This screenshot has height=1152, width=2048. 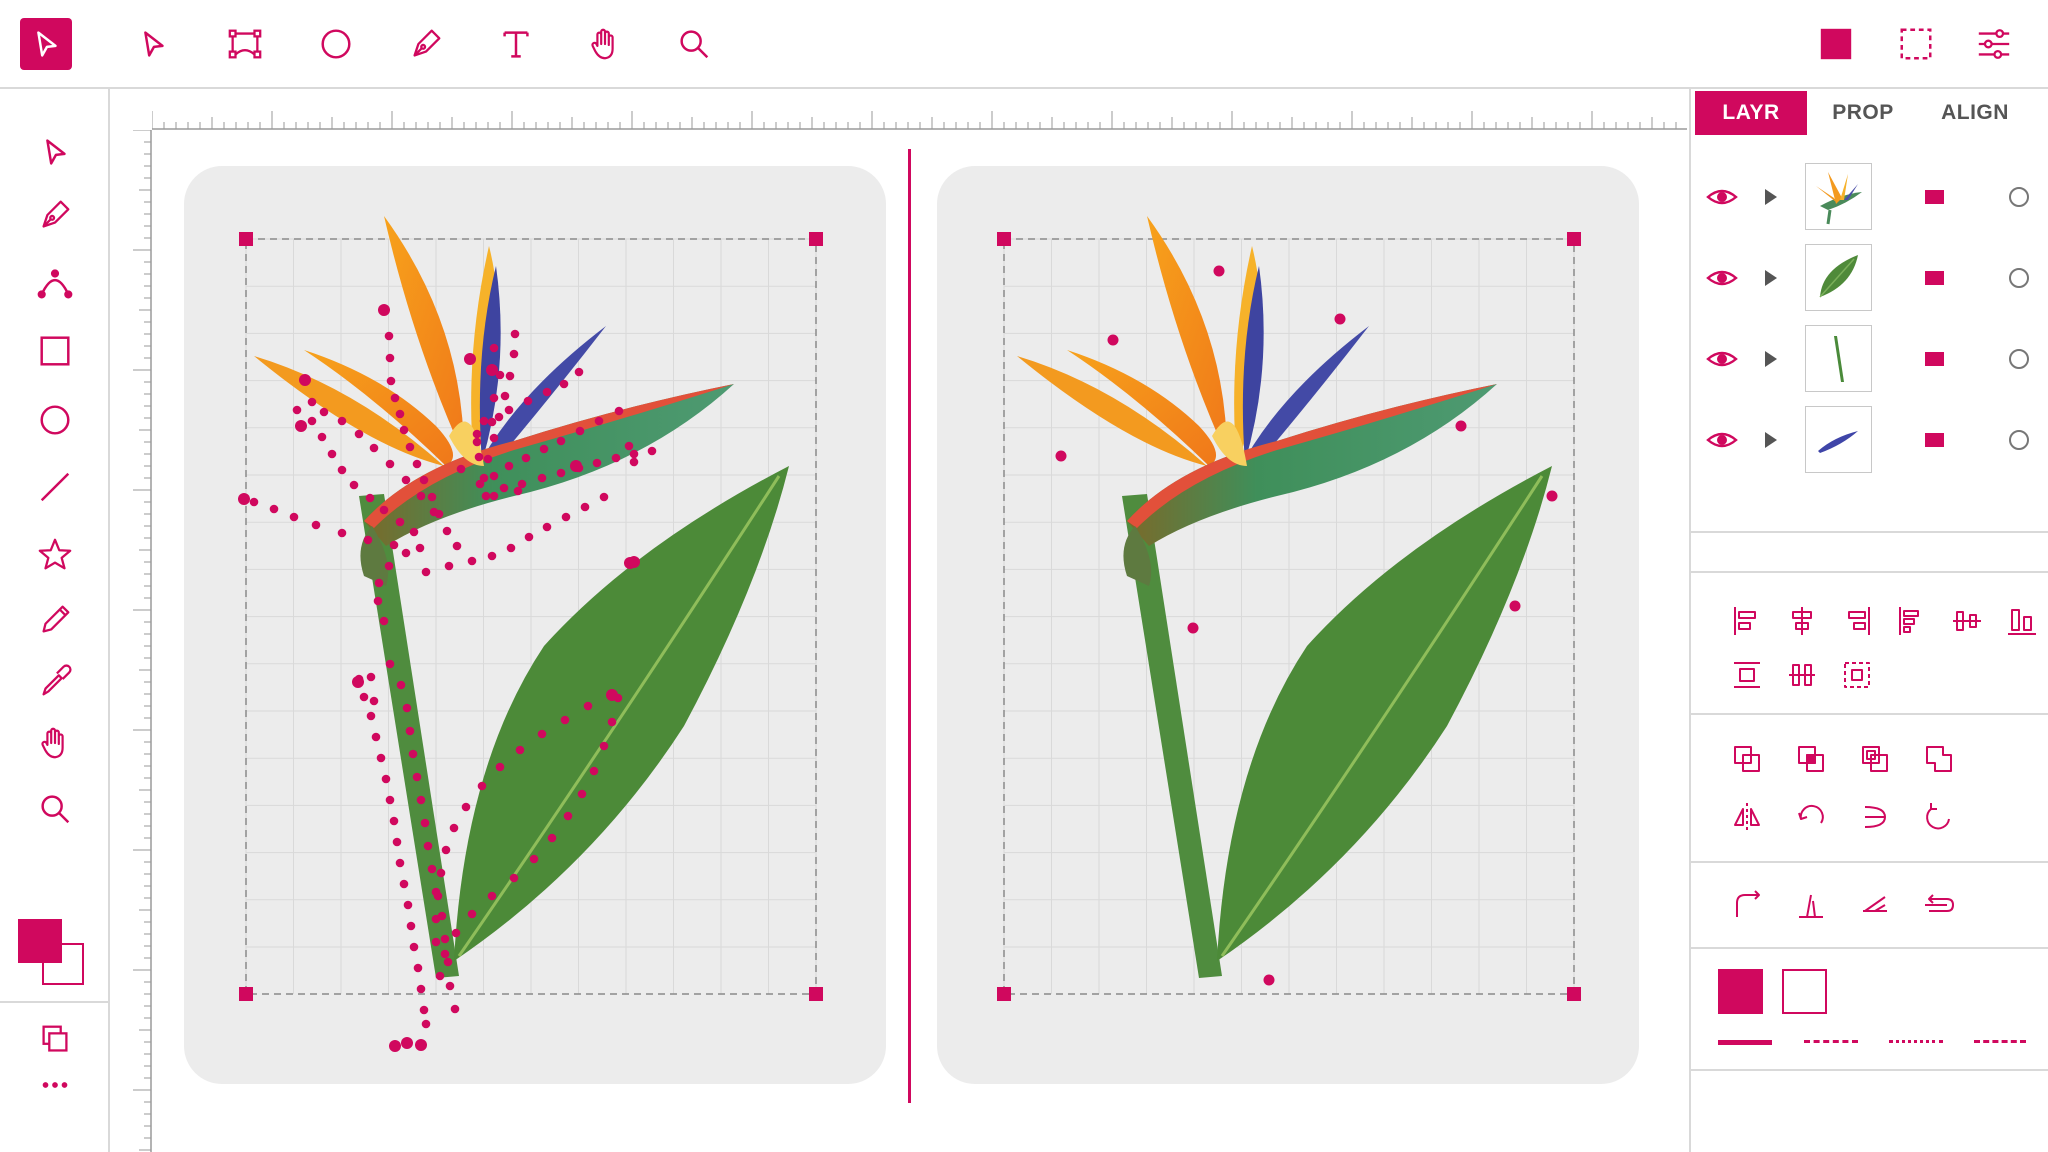 What do you see at coordinates (1838, 196) in the screenshot?
I see `layer-thumbnail-flower-head` at bounding box center [1838, 196].